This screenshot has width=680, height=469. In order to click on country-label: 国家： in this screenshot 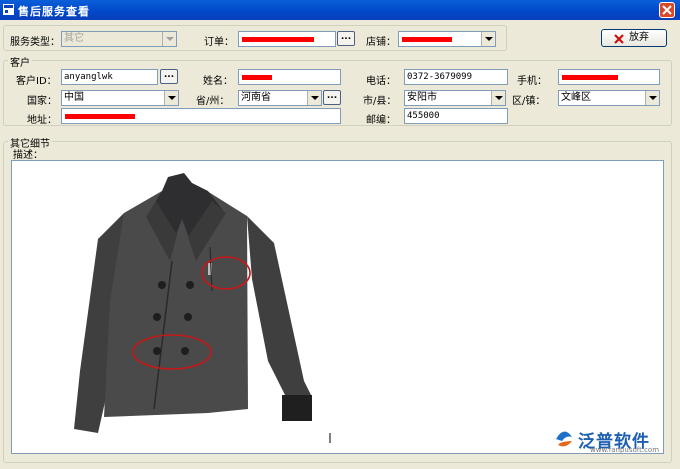, I will do `click(42, 101)`.